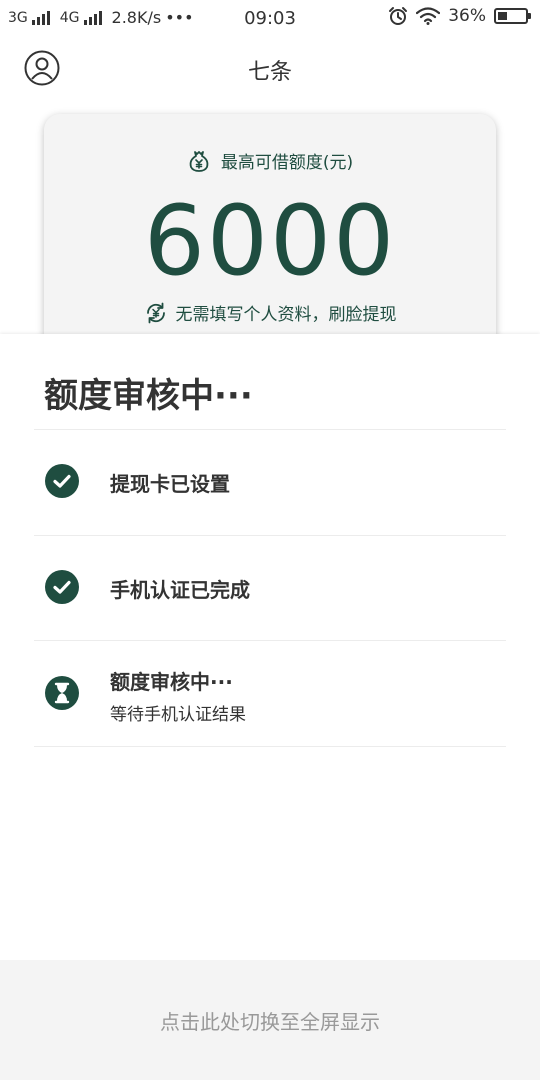 Image resolution: width=540 pixels, height=1080 pixels. I want to click on divider, so click(270, 746).